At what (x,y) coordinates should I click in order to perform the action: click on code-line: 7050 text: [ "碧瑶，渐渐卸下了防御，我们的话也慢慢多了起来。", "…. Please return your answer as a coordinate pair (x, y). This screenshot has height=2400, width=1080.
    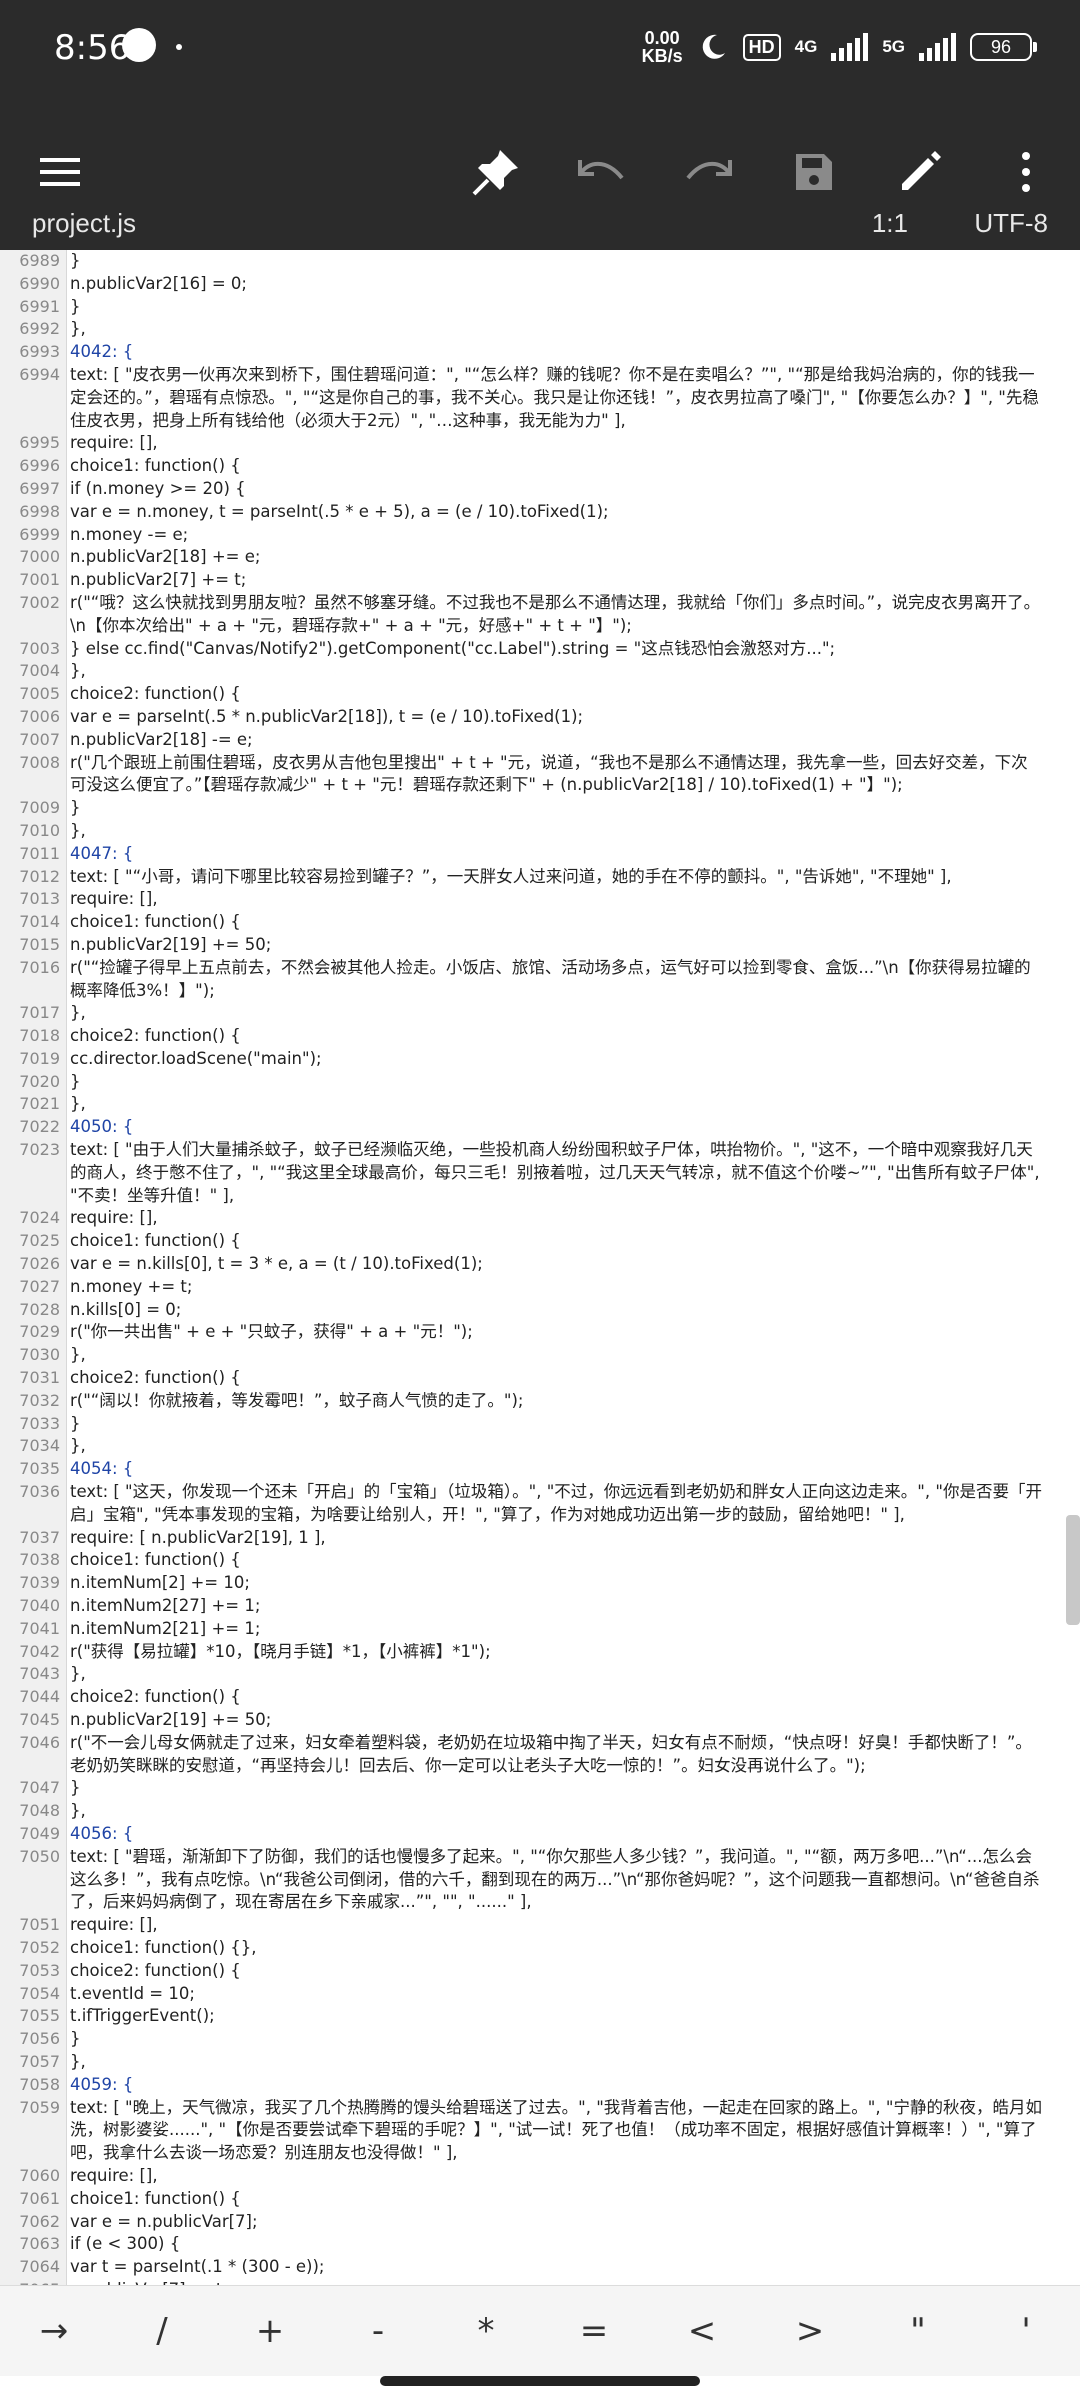
    Looking at the image, I should click on (530, 1880).